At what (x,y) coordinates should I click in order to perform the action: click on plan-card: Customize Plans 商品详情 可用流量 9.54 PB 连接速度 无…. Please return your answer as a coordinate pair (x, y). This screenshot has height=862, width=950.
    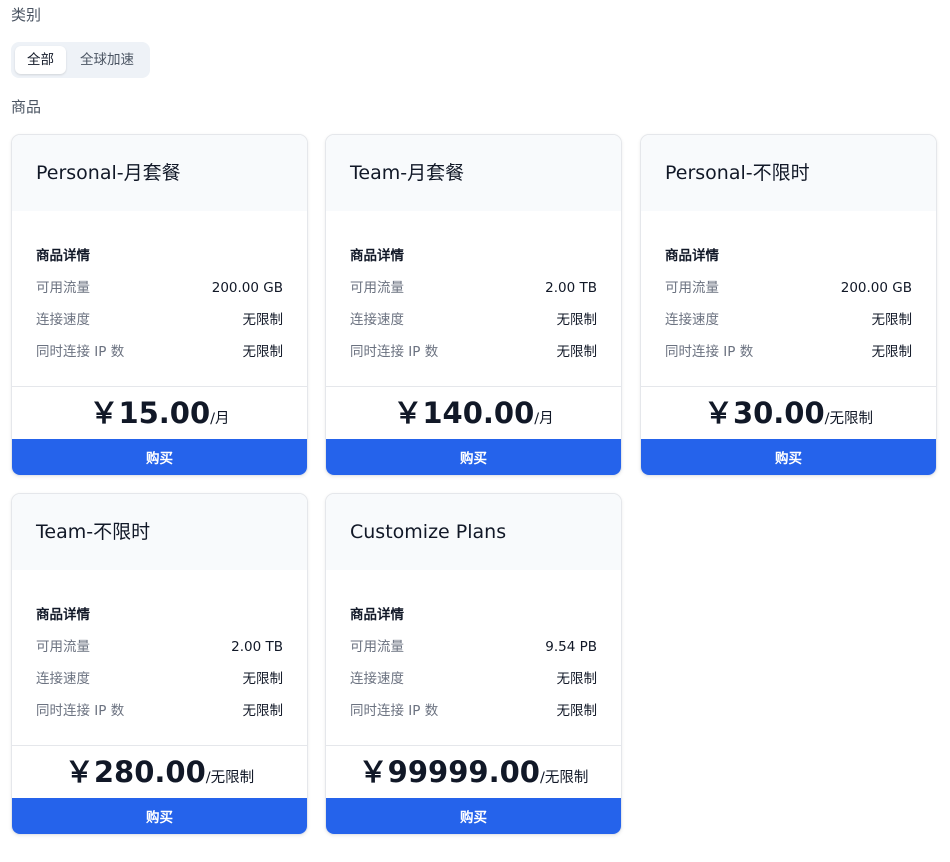
    Looking at the image, I should click on (473, 664).